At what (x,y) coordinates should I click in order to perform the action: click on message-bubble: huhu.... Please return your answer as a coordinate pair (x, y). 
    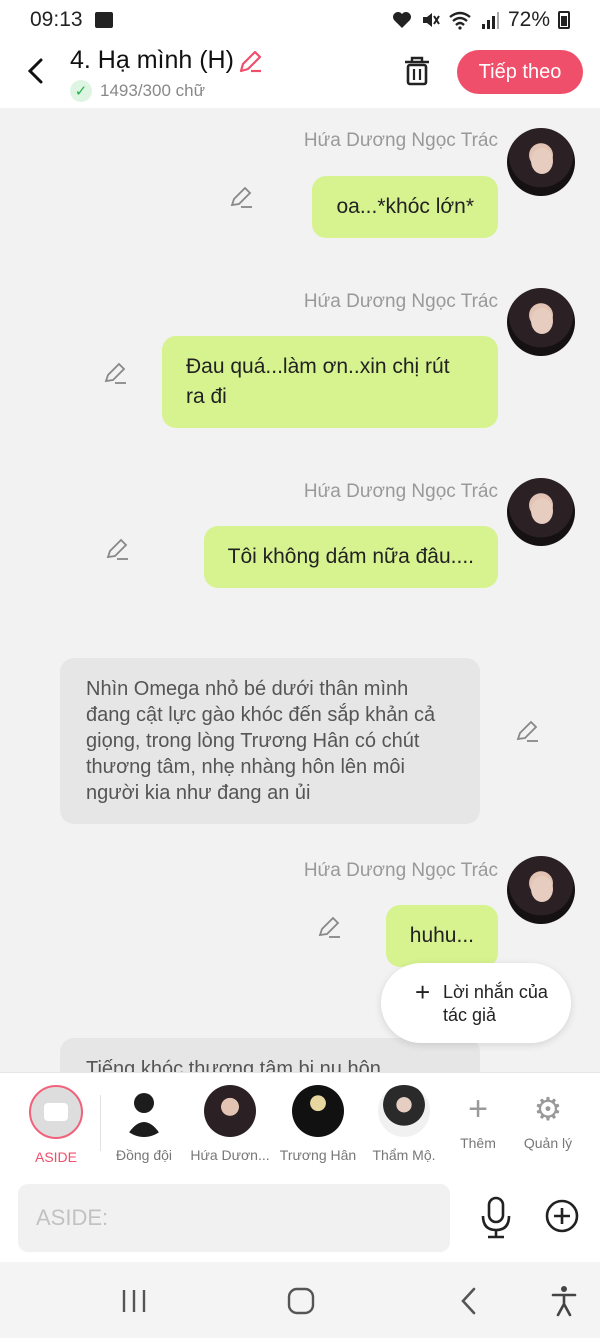
    Looking at the image, I should click on (441, 936).